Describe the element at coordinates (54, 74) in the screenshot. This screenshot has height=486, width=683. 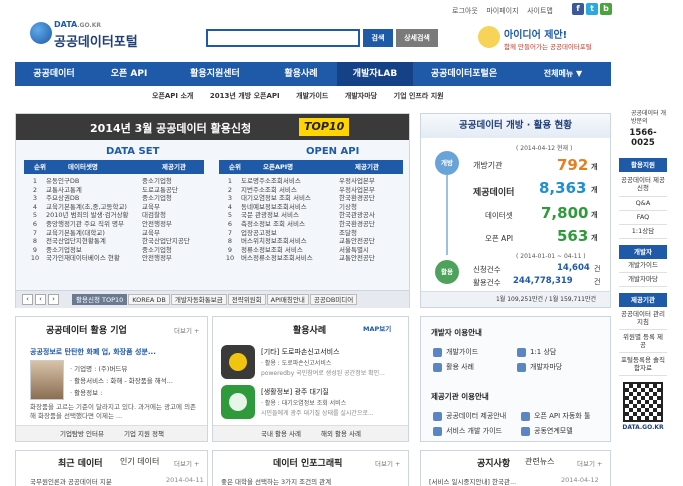
I see `nav-item-public-data: 공공데이터` at that location.